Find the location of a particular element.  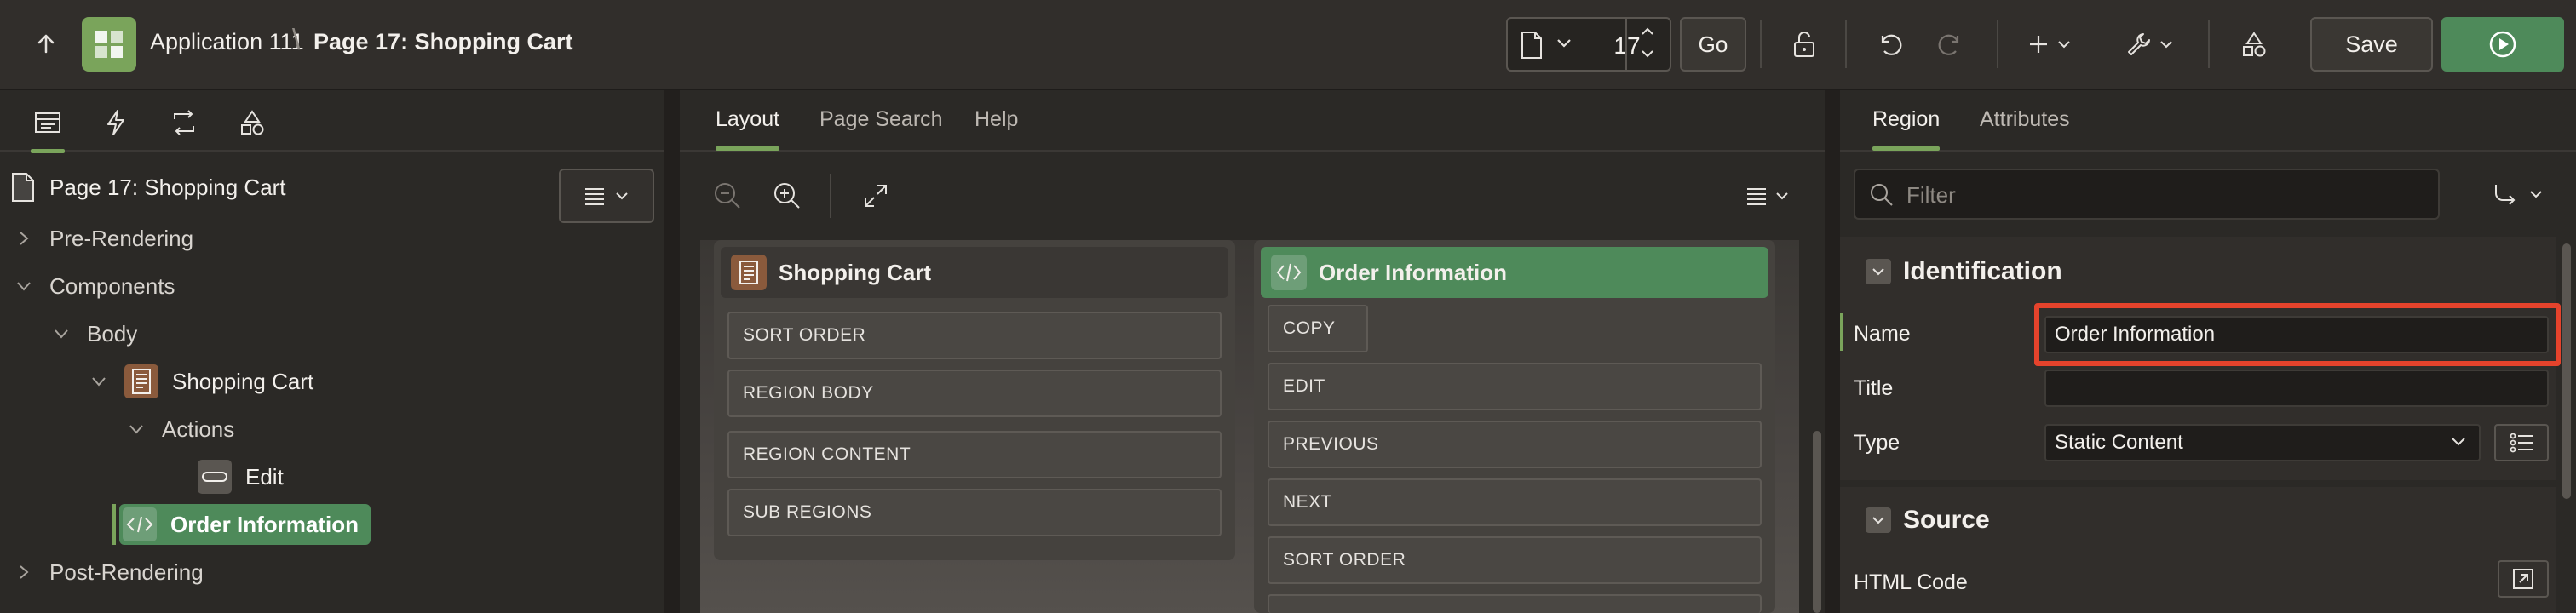

save-button: Save is located at coordinates (2372, 44).